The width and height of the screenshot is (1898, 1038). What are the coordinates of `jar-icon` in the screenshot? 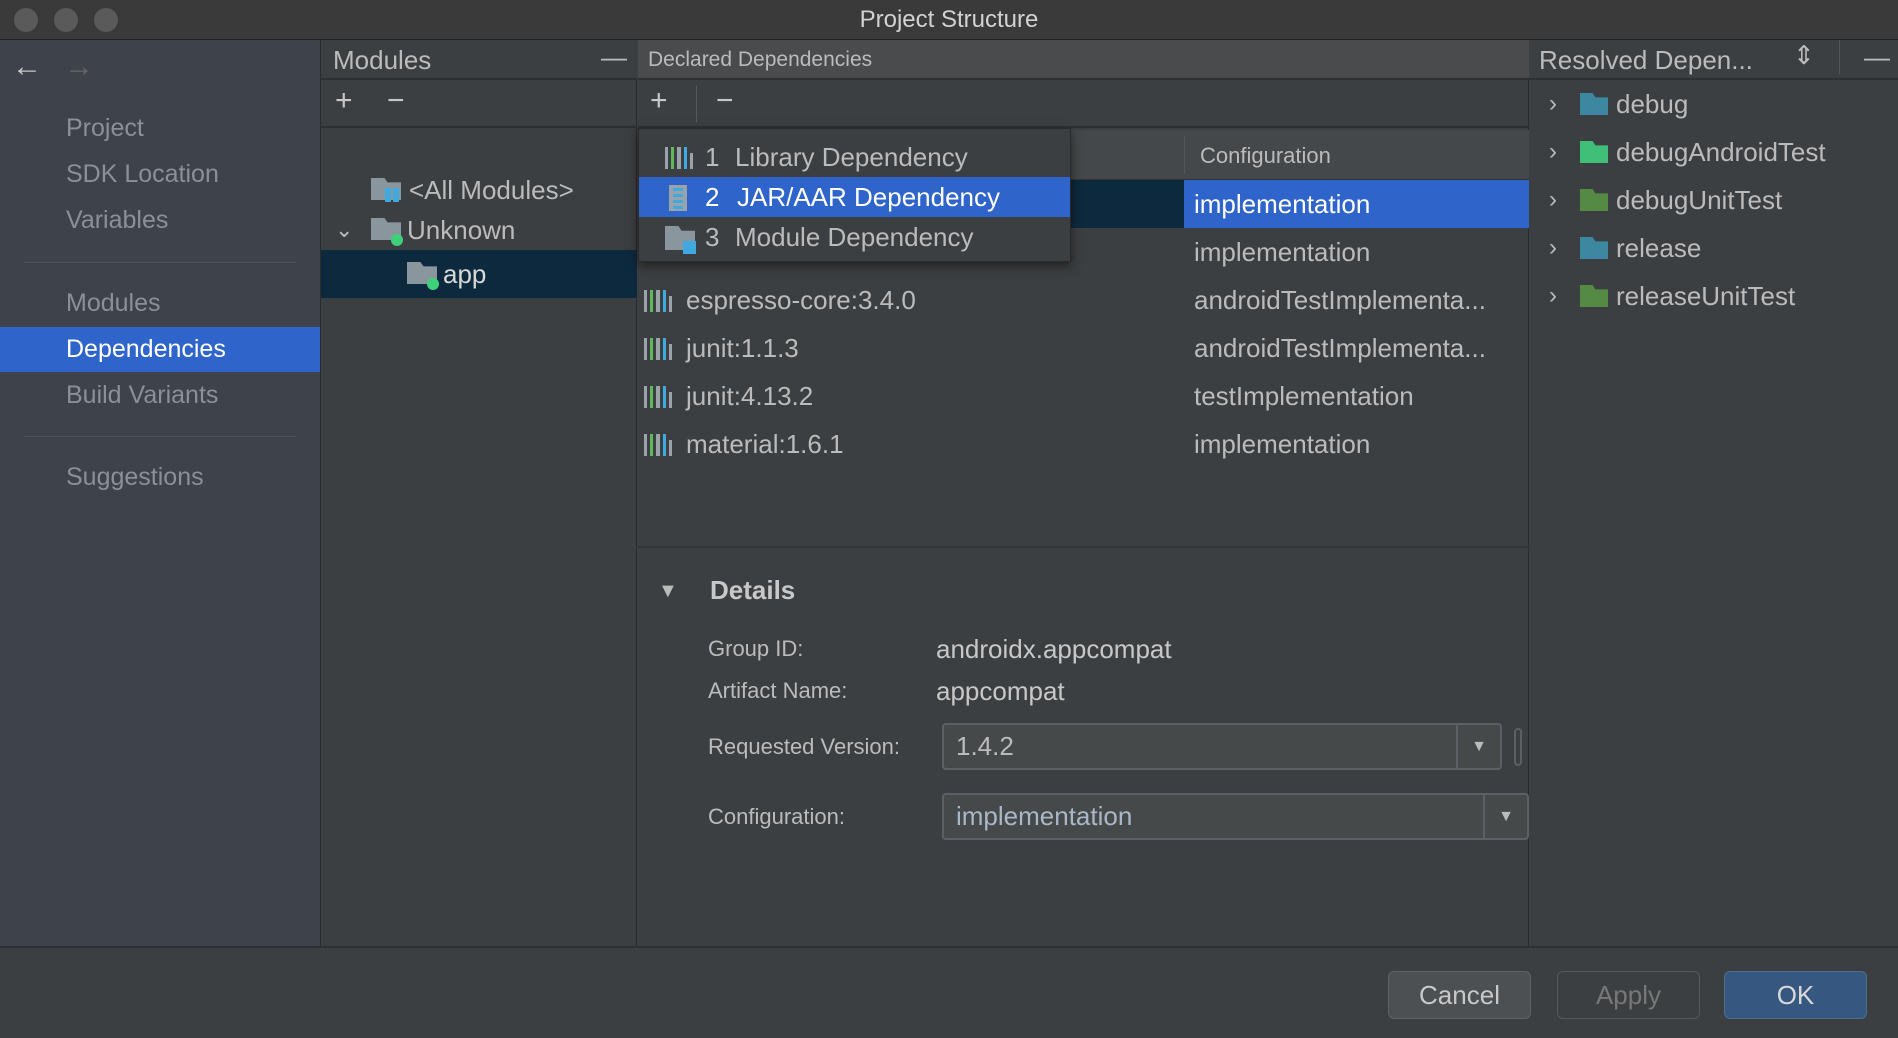 It's located at (678, 198).